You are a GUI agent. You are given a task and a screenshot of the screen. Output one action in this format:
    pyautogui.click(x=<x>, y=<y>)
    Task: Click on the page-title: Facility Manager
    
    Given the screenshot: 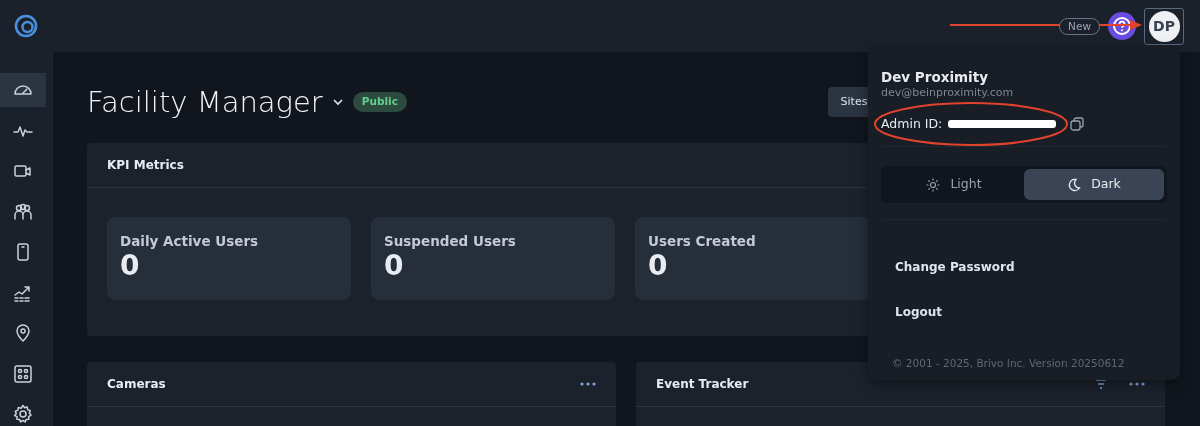 What is the action you would take?
    pyautogui.click(x=205, y=102)
    